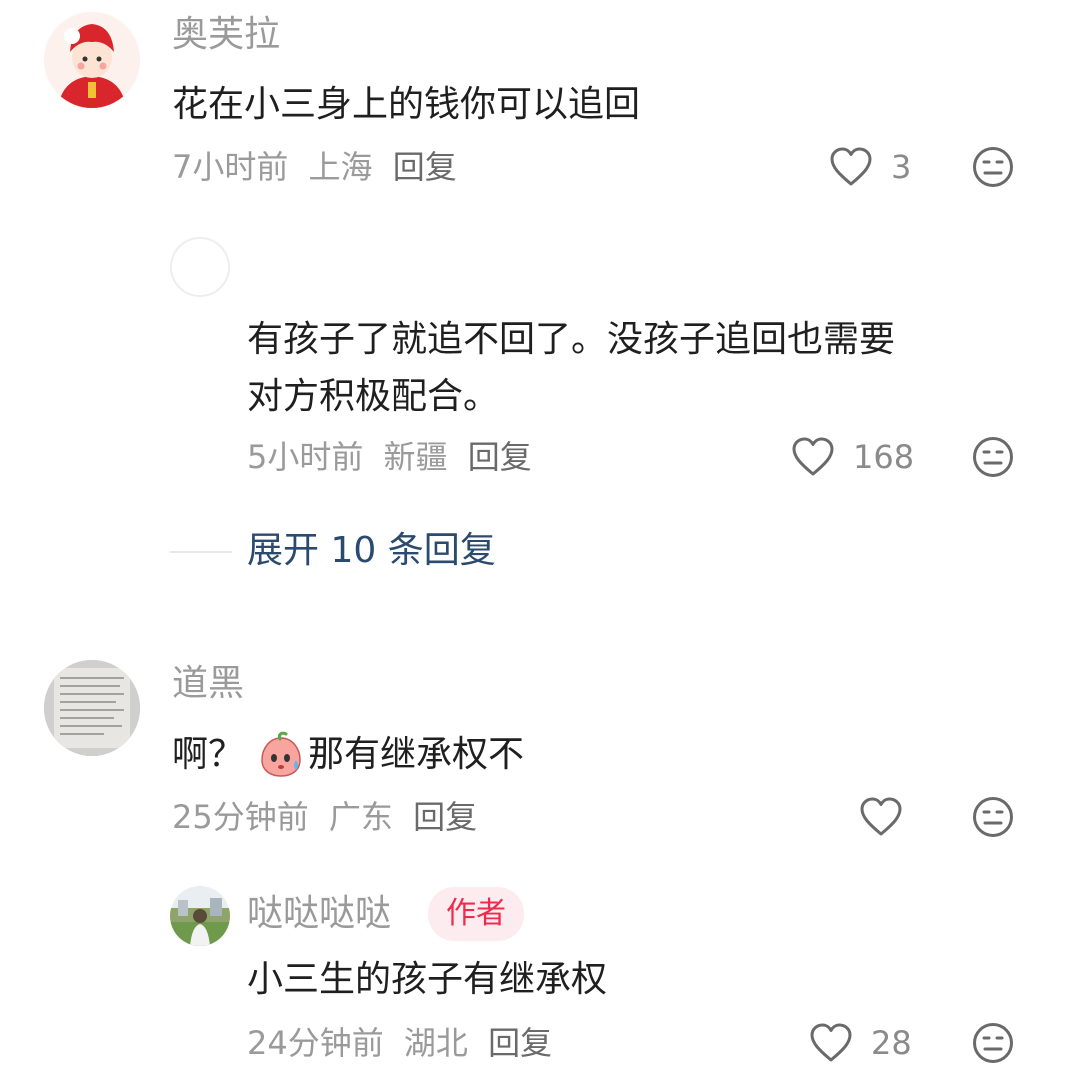 This screenshot has height=1085, width=1079. What do you see at coordinates (315, 1043) in the screenshot?
I see `reply-time: 24分钟前` at bounding box center [315, 1043].